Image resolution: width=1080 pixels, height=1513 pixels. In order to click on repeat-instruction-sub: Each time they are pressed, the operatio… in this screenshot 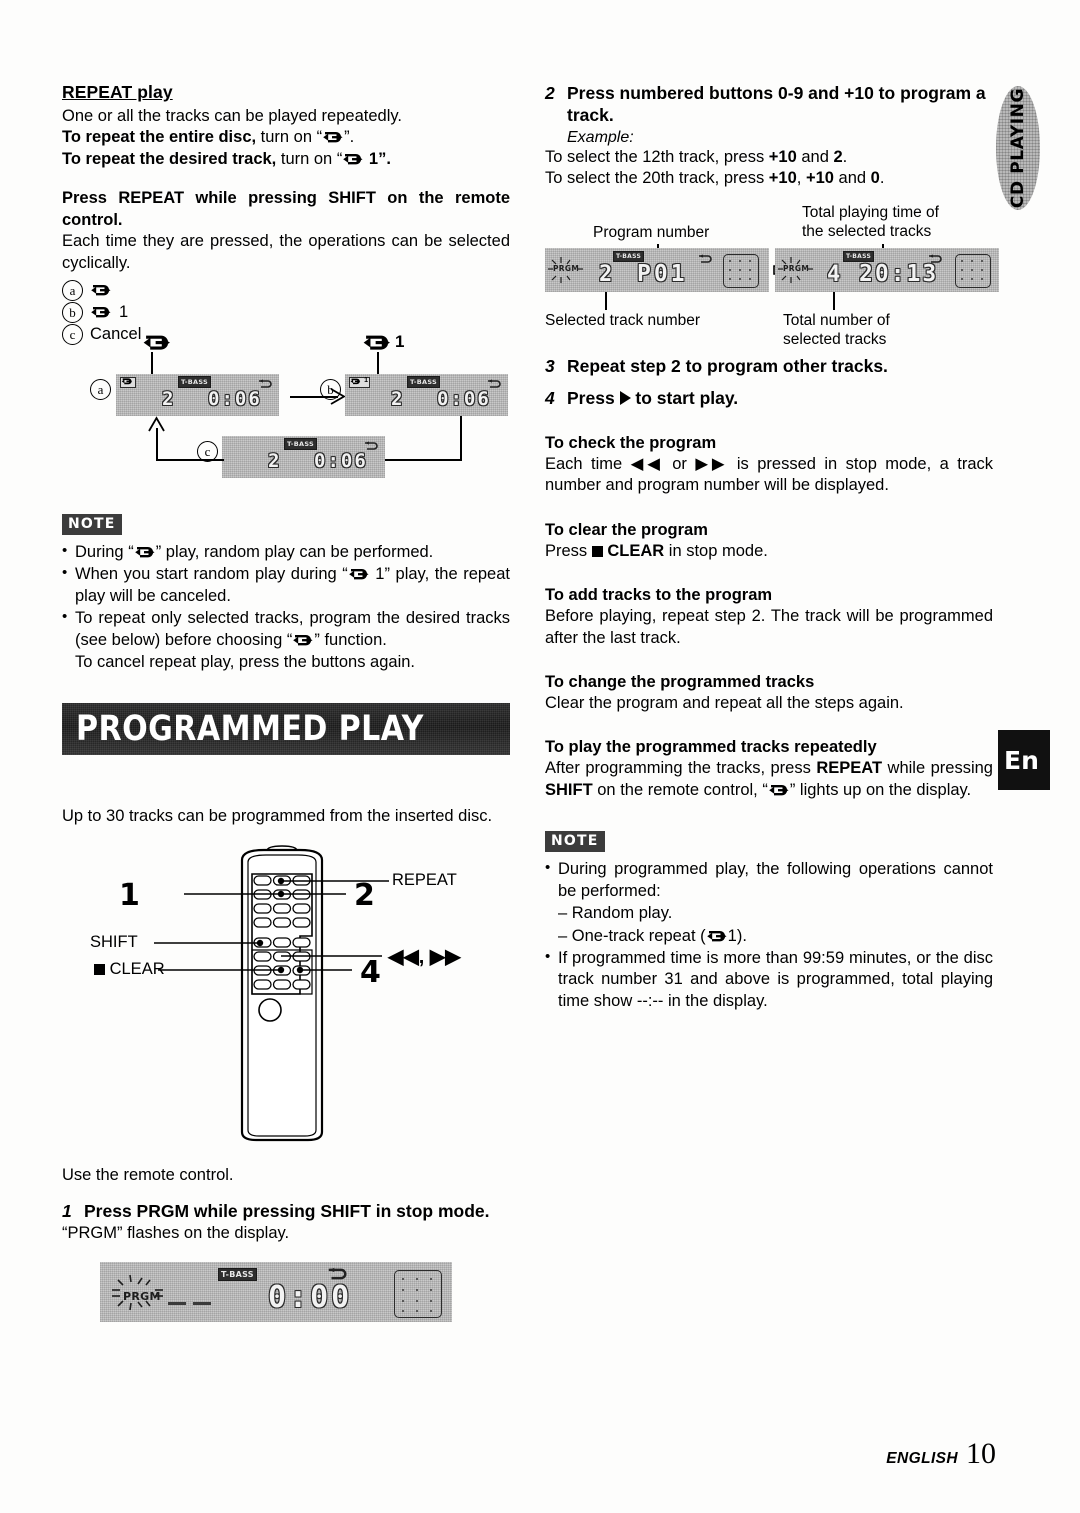, I will do `click(286, 252)`.